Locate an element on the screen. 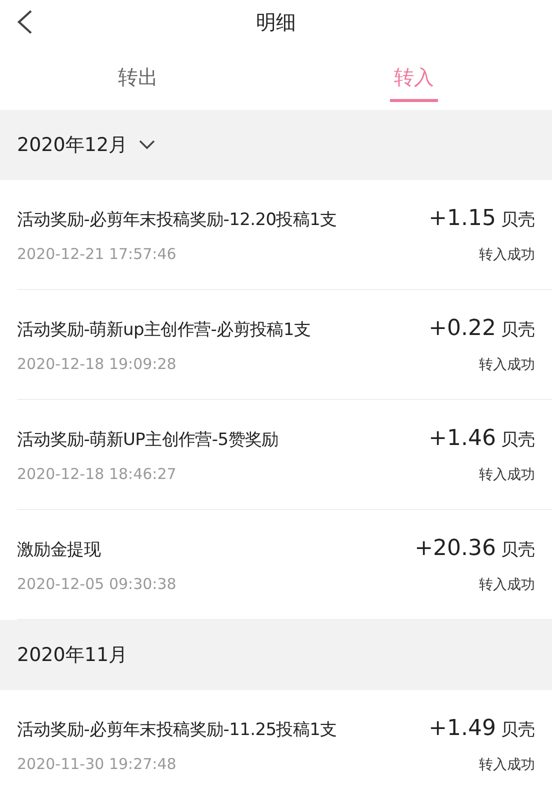 The image size is (552, 786). chevron-down-icon is located at coordinates (147, 145).